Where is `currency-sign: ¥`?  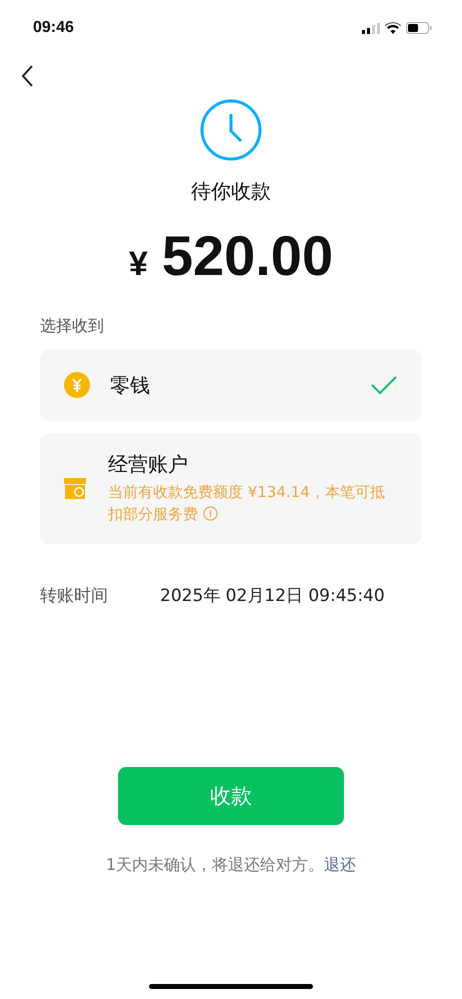
currency-sign: ¥ is located at coordinates (138, 264).